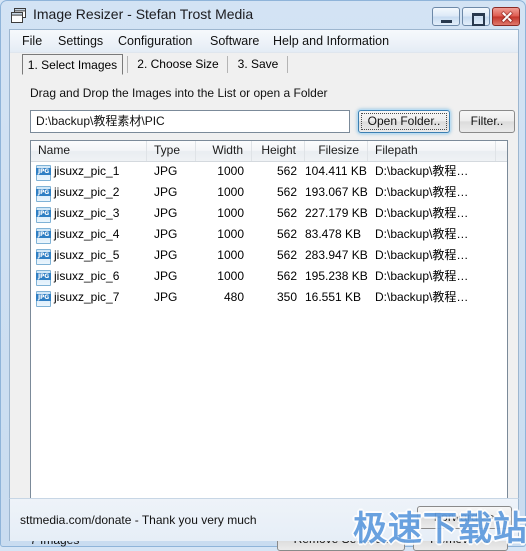 Image resolution: width=526 pixels, height=551 pixels. What do you see at coordinates (263, 15) in the screenshot?
I see `title-bar: Image Resizer - Stefan Trost Media` at bounding box center [263, 15].